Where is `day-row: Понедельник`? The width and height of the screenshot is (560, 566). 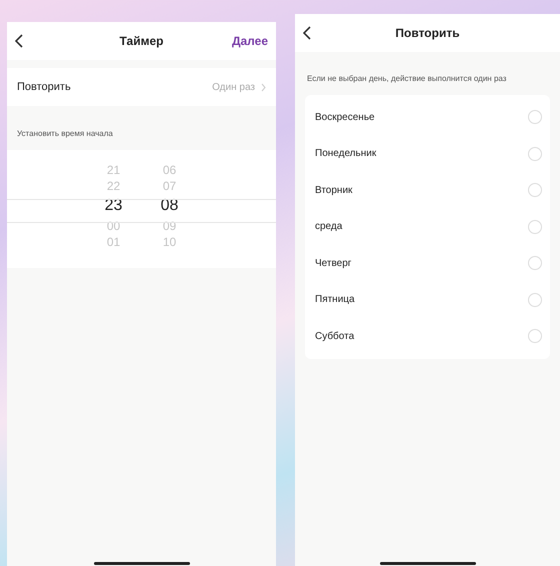
day-row: Понедельник is located at coordinates (427, 154).